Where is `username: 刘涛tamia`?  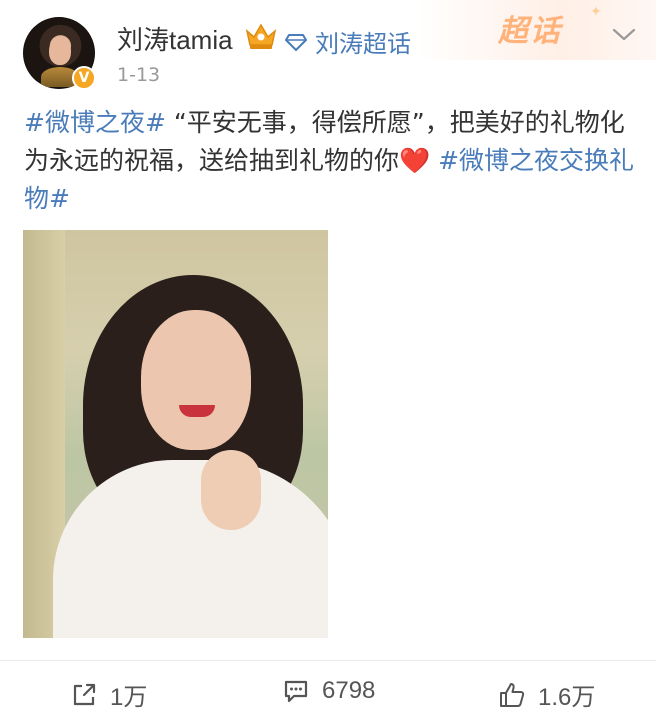
username: 刘涛tamia is located at coordinates (175, 38).